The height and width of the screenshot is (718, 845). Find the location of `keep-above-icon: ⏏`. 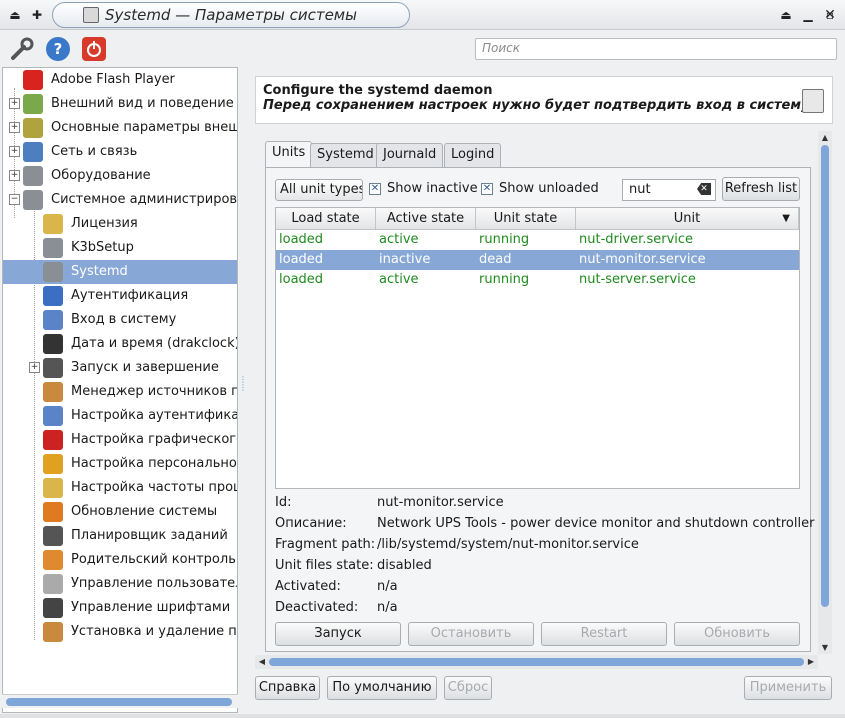

keep-above-icon: ⏏ is located at coordinates (15, 15).